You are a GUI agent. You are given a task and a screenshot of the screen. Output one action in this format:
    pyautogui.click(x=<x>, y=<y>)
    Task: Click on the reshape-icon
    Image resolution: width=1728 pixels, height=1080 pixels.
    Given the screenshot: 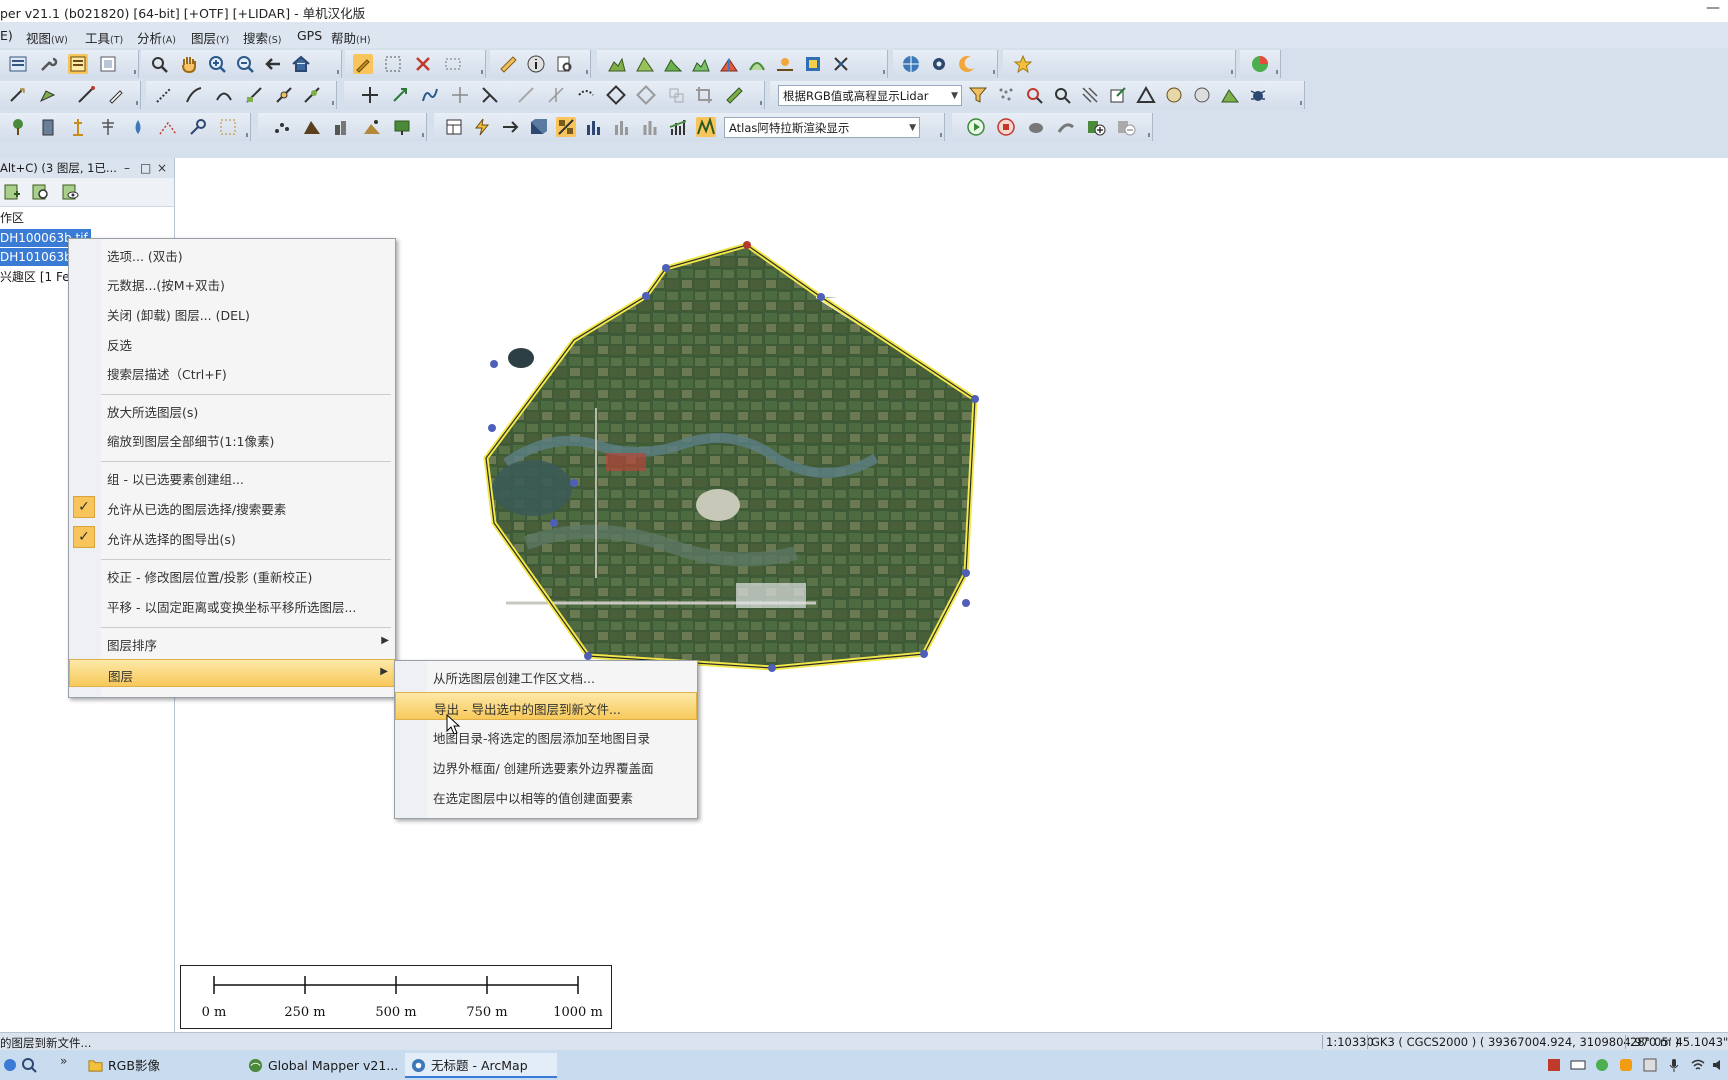 What is the action you would take?
    pyautogui.click(x=430, y=95)
    